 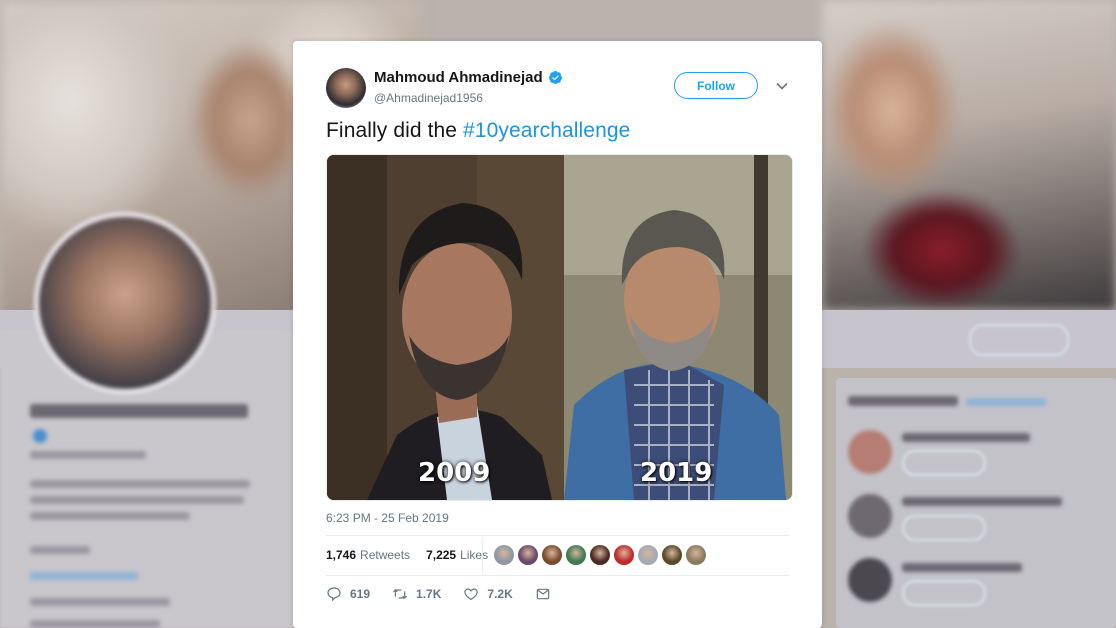 What do you see at coordinates (125, 303) in the screenshot?
I see `background-profile-avatar` at bounding box center [125, 303].